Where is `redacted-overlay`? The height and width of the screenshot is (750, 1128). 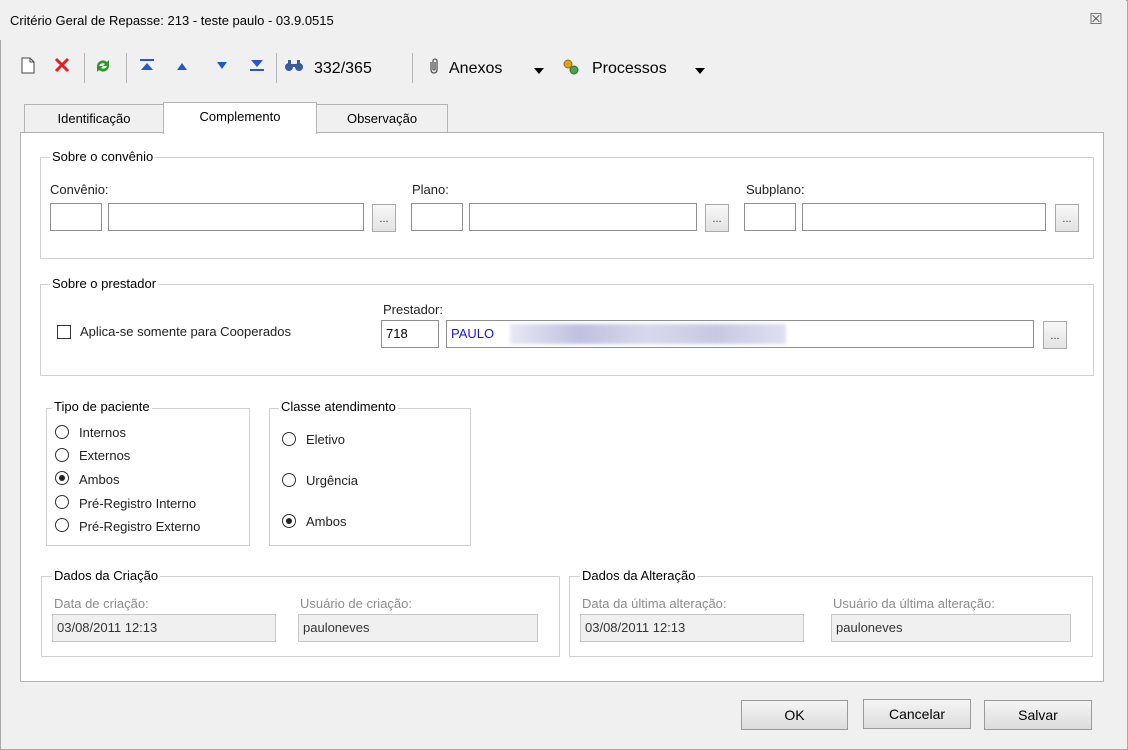
redacted-overlay is located at coordinates (648, 334).